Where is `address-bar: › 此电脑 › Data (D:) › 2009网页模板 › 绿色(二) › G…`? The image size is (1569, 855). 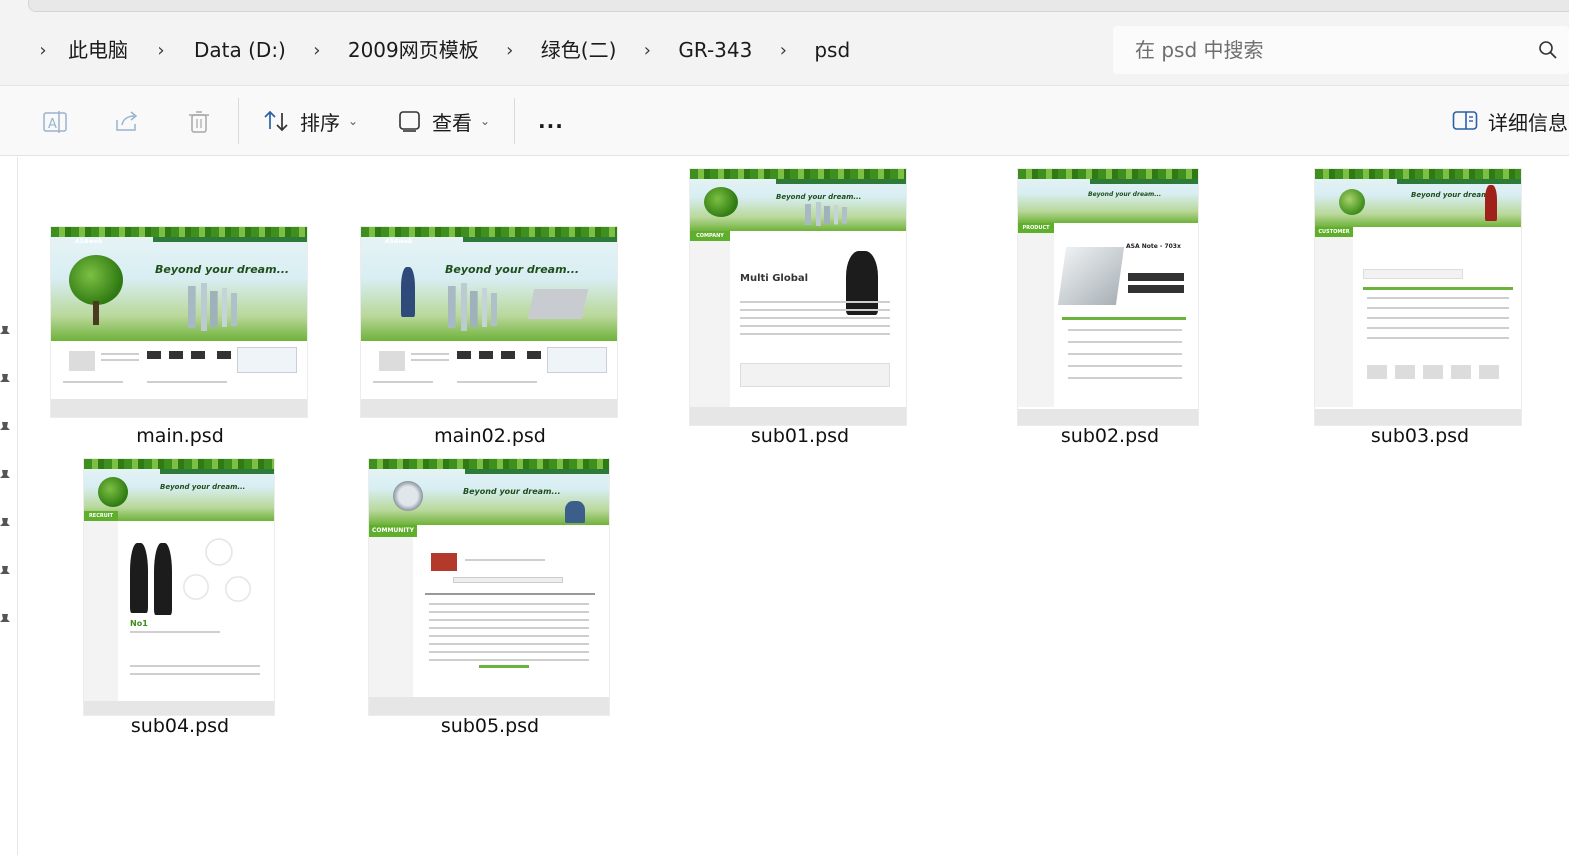
address-bar: › 此电脑 › Data (D:) › 2009网页模板 › 绿色(二) › G… is located at coordinates (784, 50).